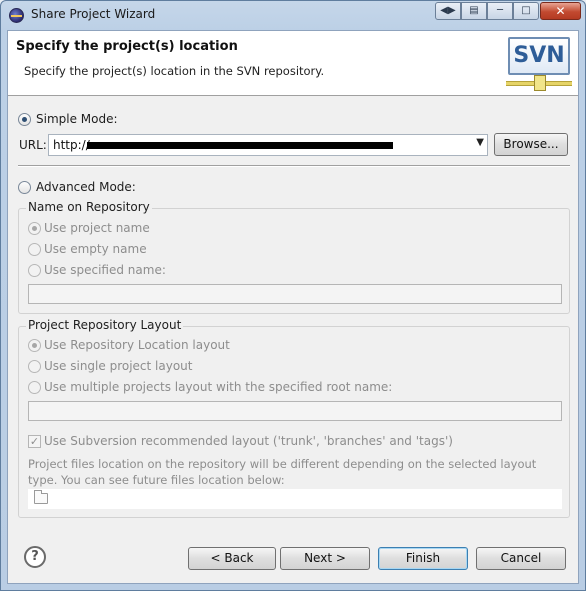 Image resolution: width=586 pixels, height=591 pixels. Describe the element at coordinates (105, 270) in the screenshot. I see `use-specified-name-label: Use specified name:` at that location.